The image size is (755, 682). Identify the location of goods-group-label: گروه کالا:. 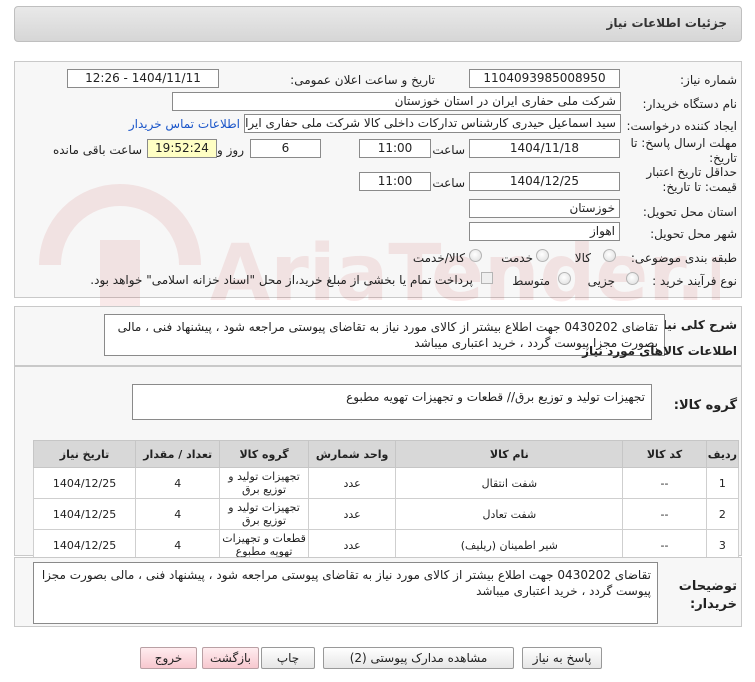
(705, 405).